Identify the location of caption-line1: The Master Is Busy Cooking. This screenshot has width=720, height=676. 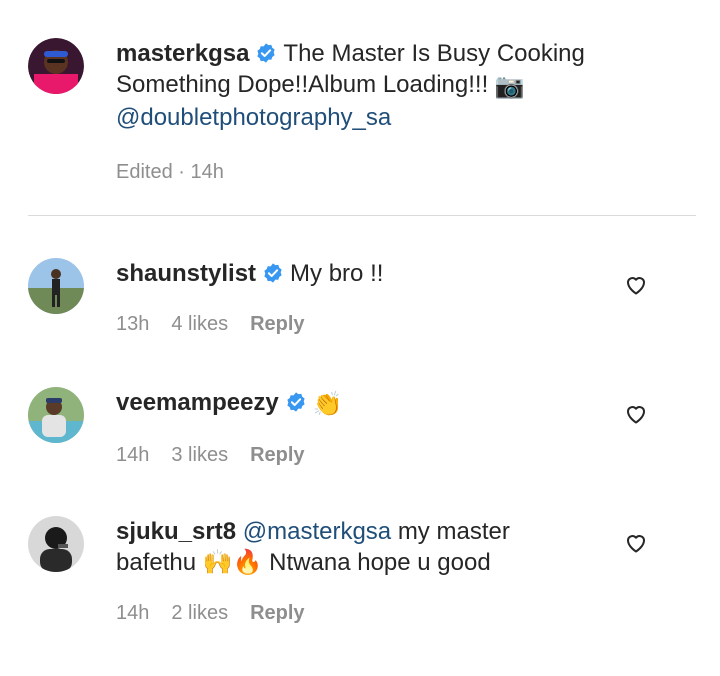
(434, 53).